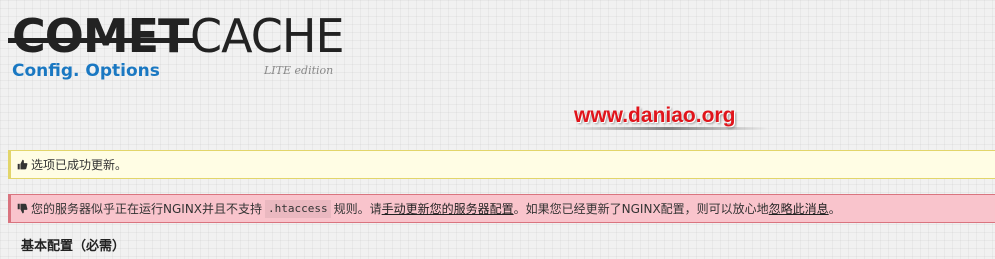  Describe the element at coordinates (834, 208) in the screenshot. I see `error-text-end: 。` at that location.